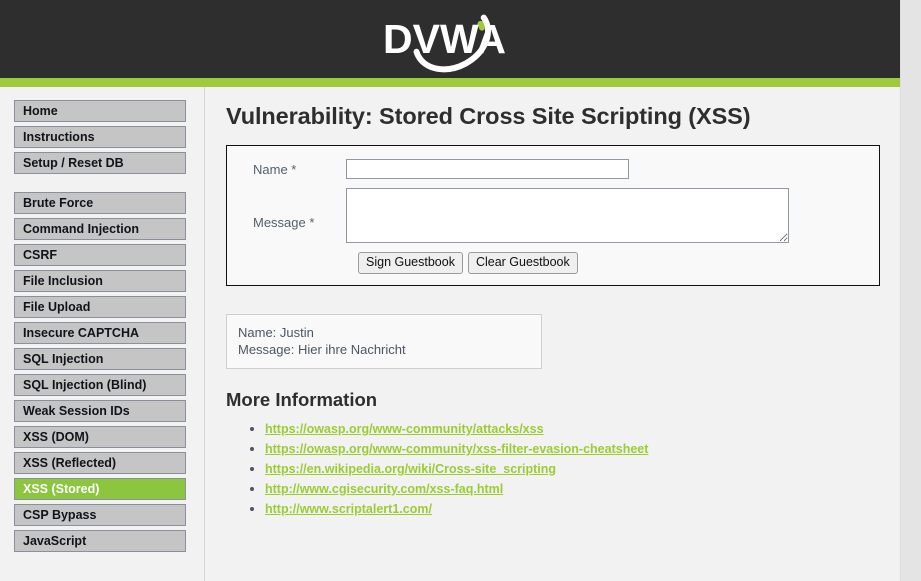  What do you see at coordinates (444, 39) in the screenshot?
I see `logo-wordmark: DVWA` at bounding box center [444, 39].